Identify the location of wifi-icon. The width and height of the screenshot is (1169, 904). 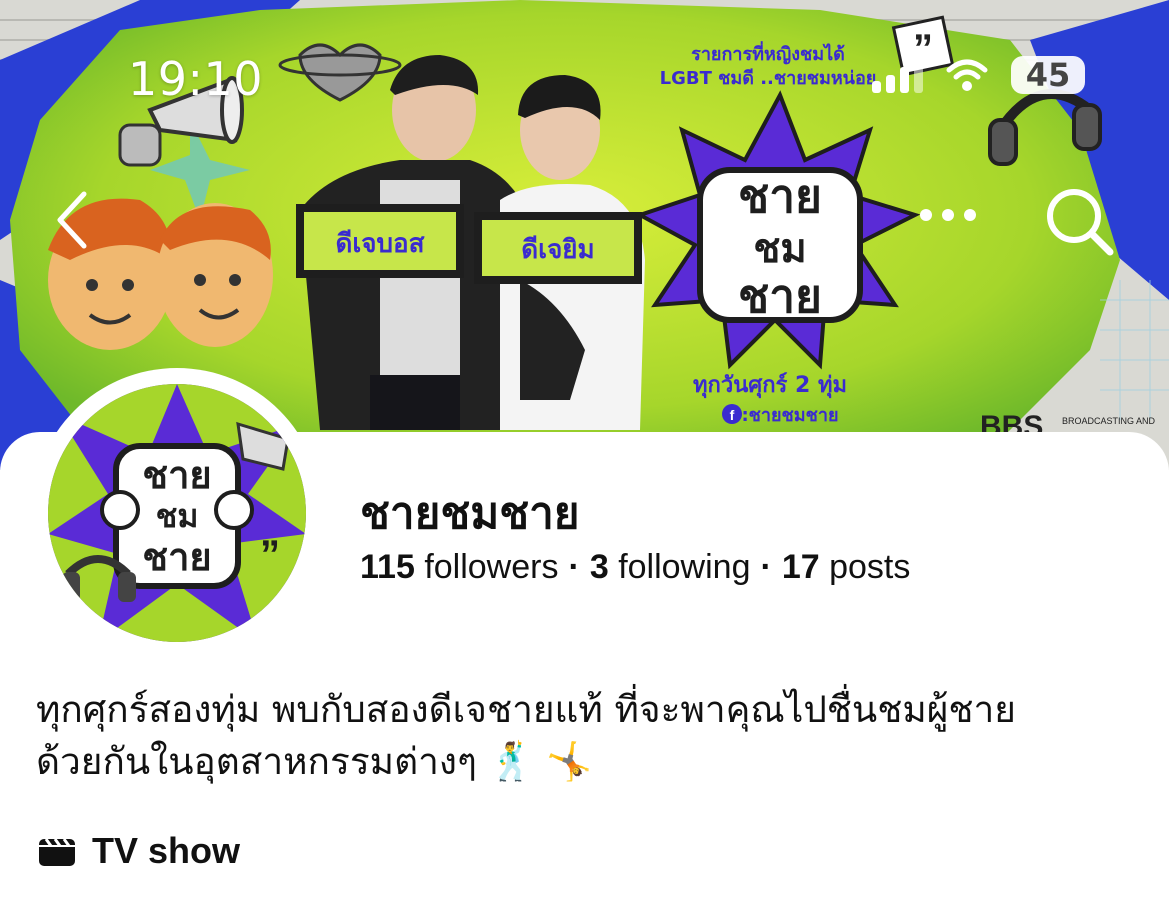
(967, 75).